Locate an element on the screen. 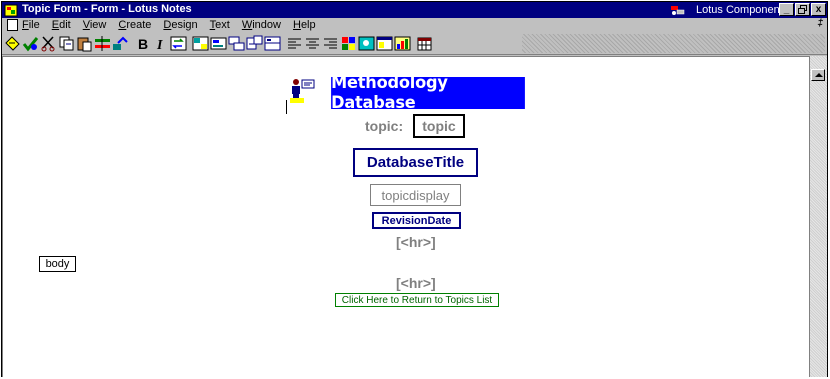 This screenshot has height=379, width=830. hr-tag-1: [<hr>] is located at coordinates (416, 242).